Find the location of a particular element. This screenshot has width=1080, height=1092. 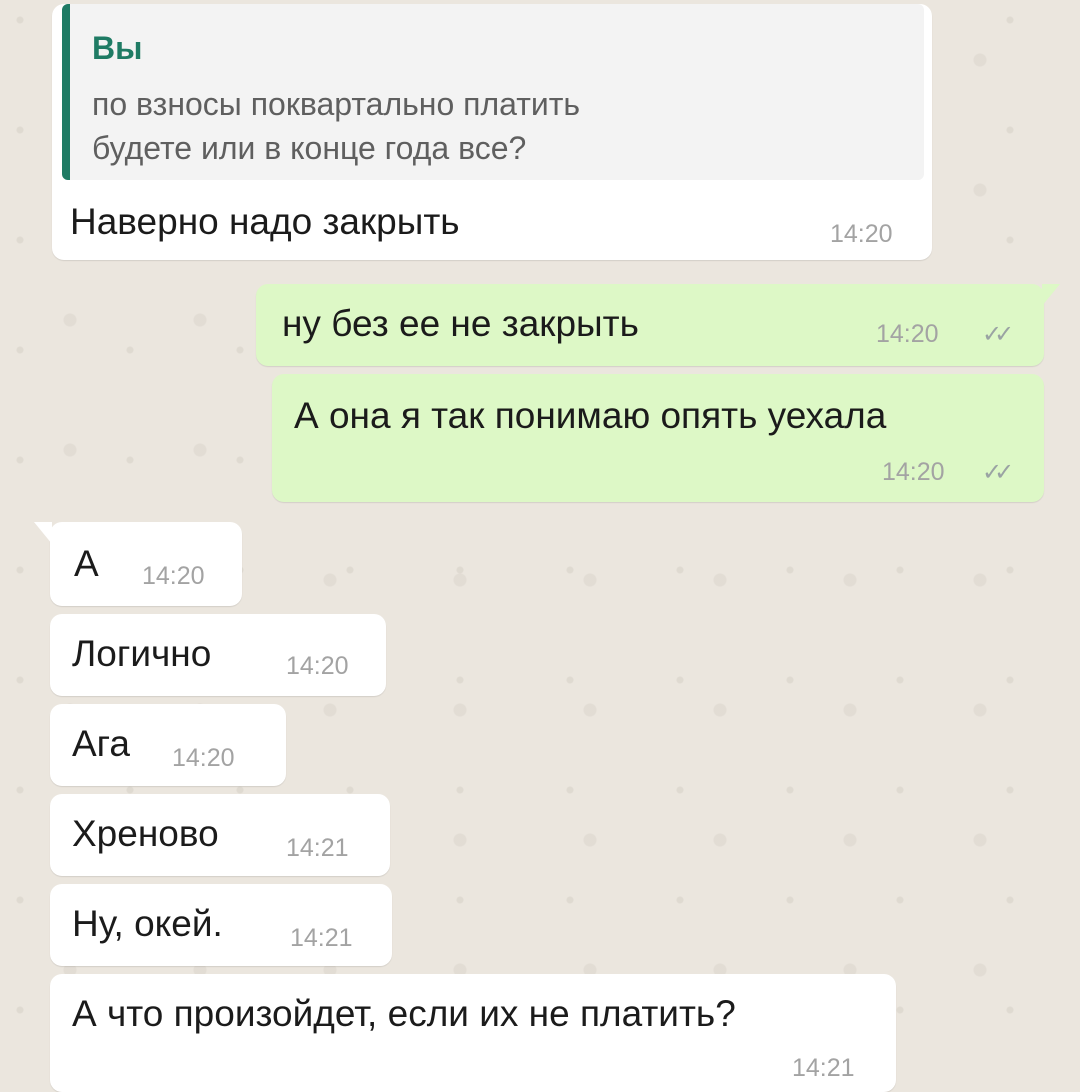

message-text: А что произойдет, если их не платить? is located at coordinates (404, 1013).